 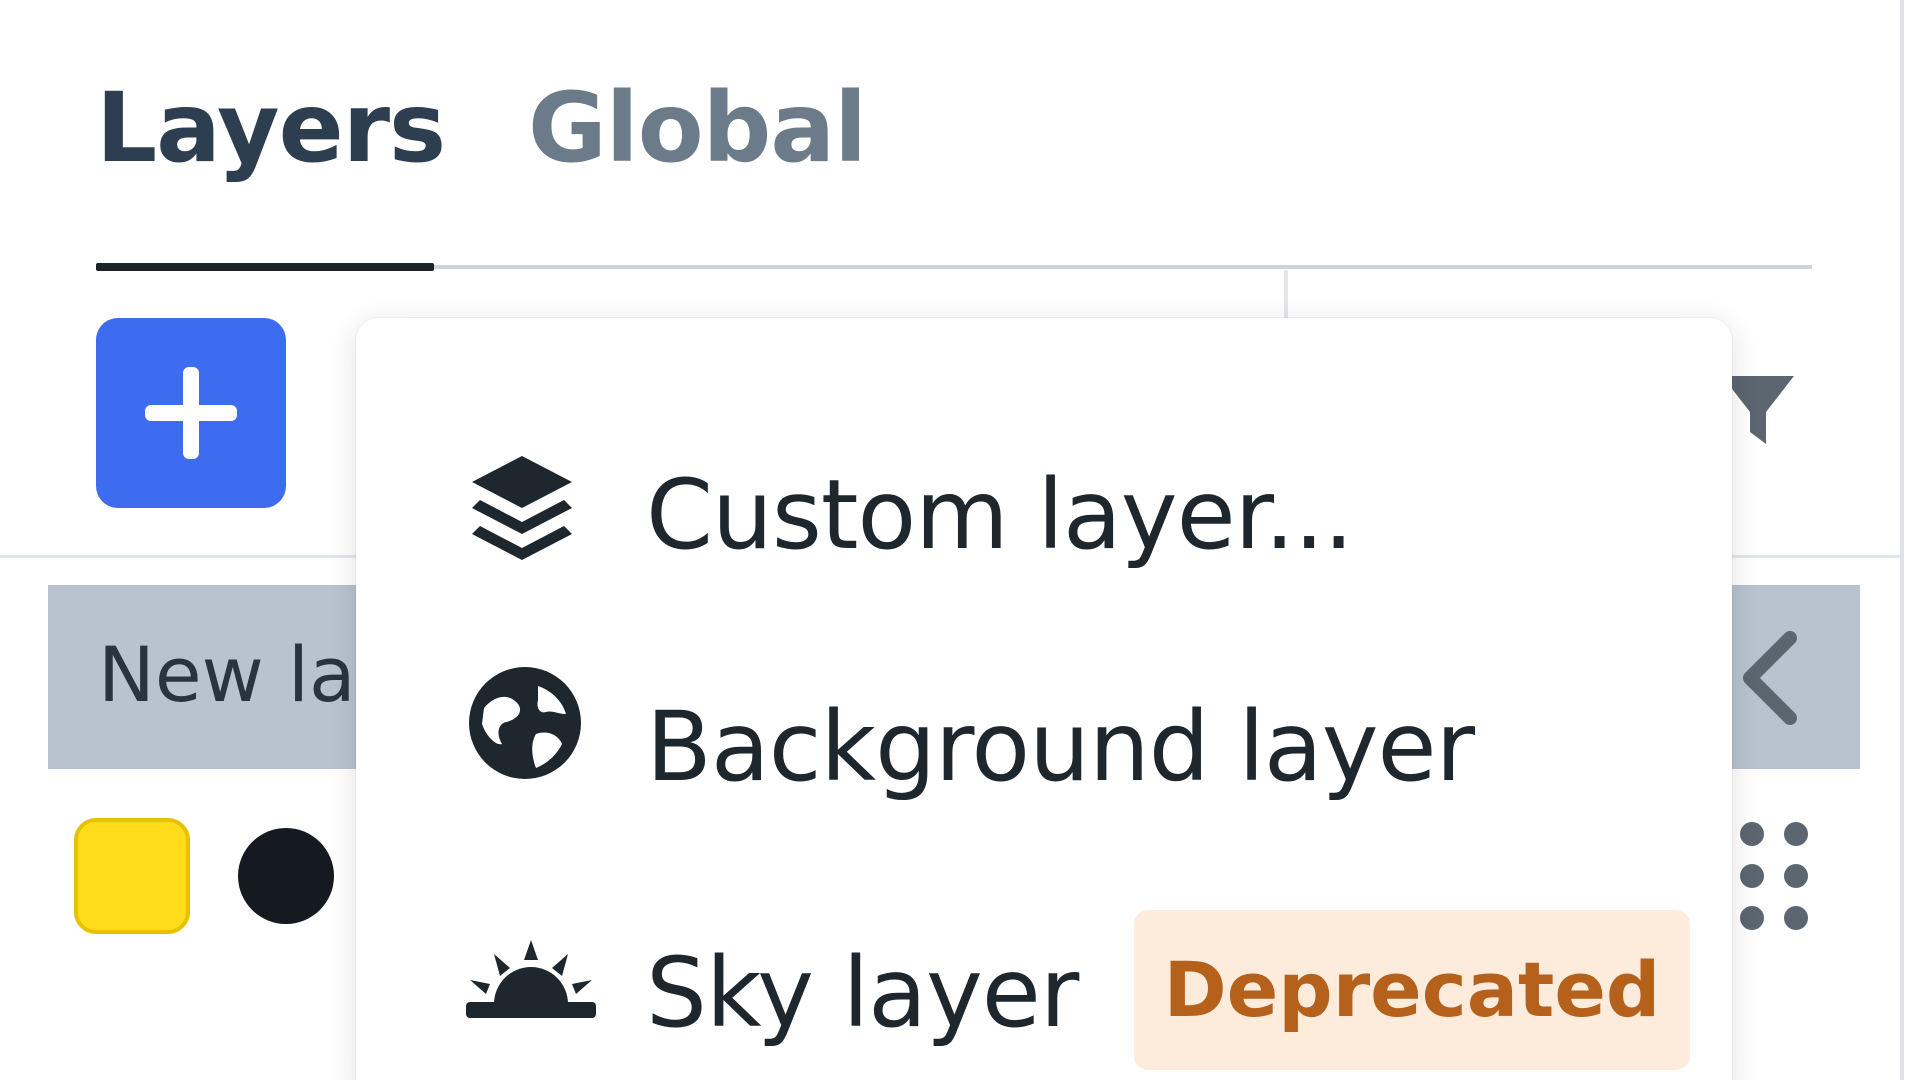 What do you see at coordinates (1412, 990) in the screenshot?
I see `deprecated-badge: Deprecated` at bounding box center [1412, 990].